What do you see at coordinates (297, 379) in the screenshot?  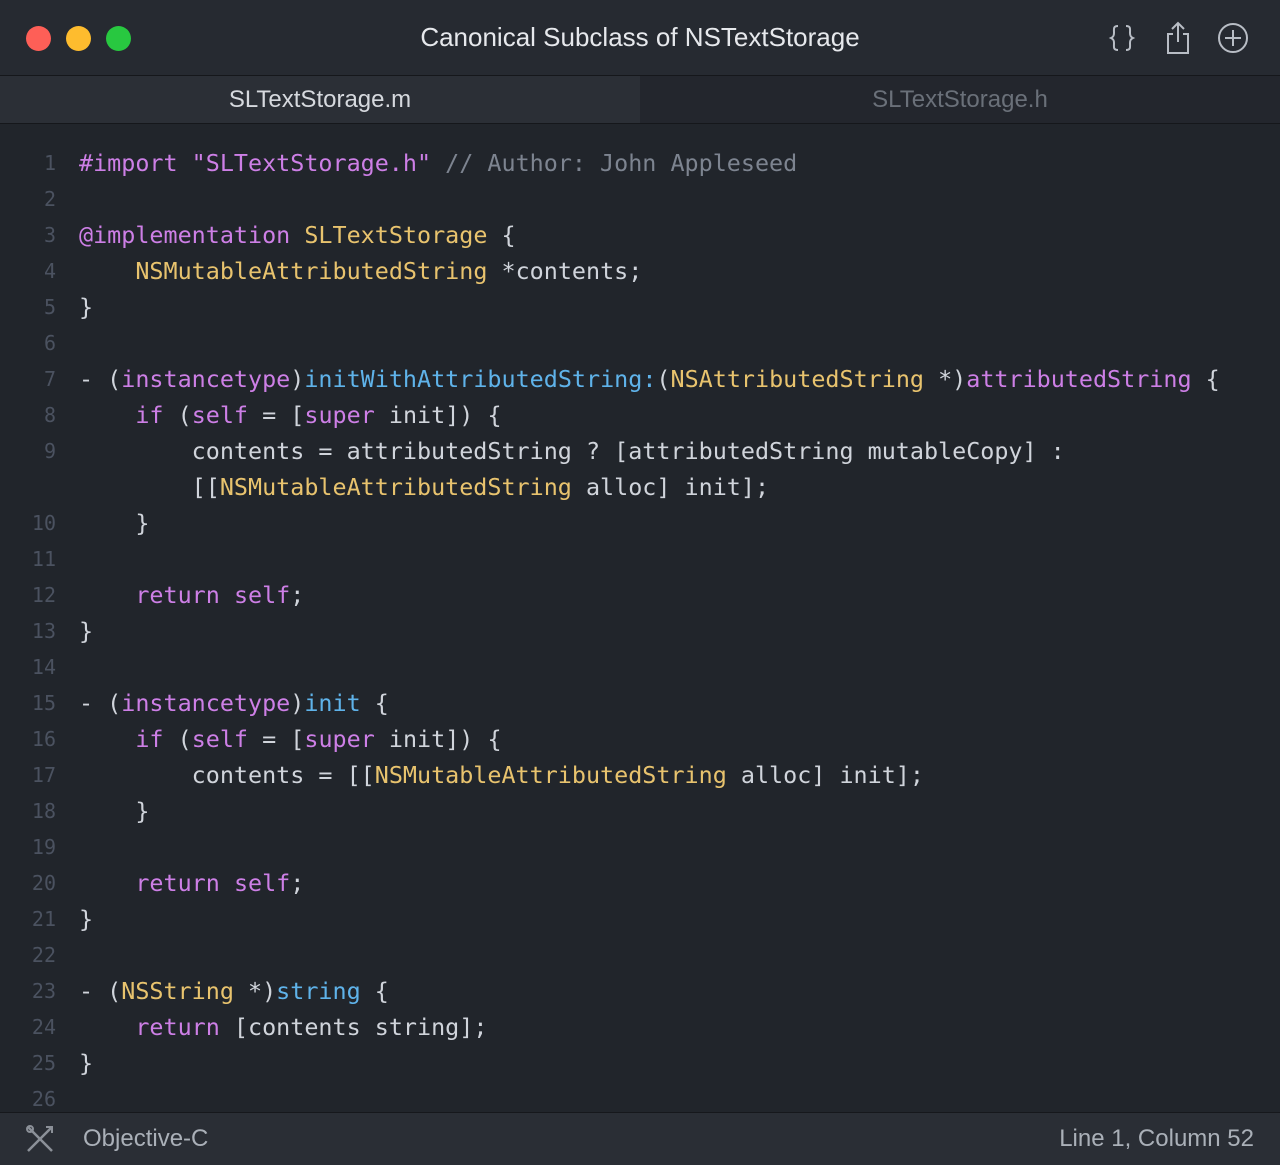 I see `code-token: )` at bounding box center [297, 379].